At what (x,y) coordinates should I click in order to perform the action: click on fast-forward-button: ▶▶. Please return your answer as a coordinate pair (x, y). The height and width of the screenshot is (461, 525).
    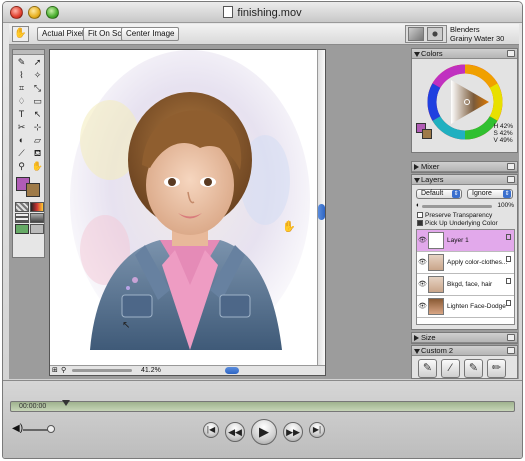
    Looking at the image, I should click on (293, 432).